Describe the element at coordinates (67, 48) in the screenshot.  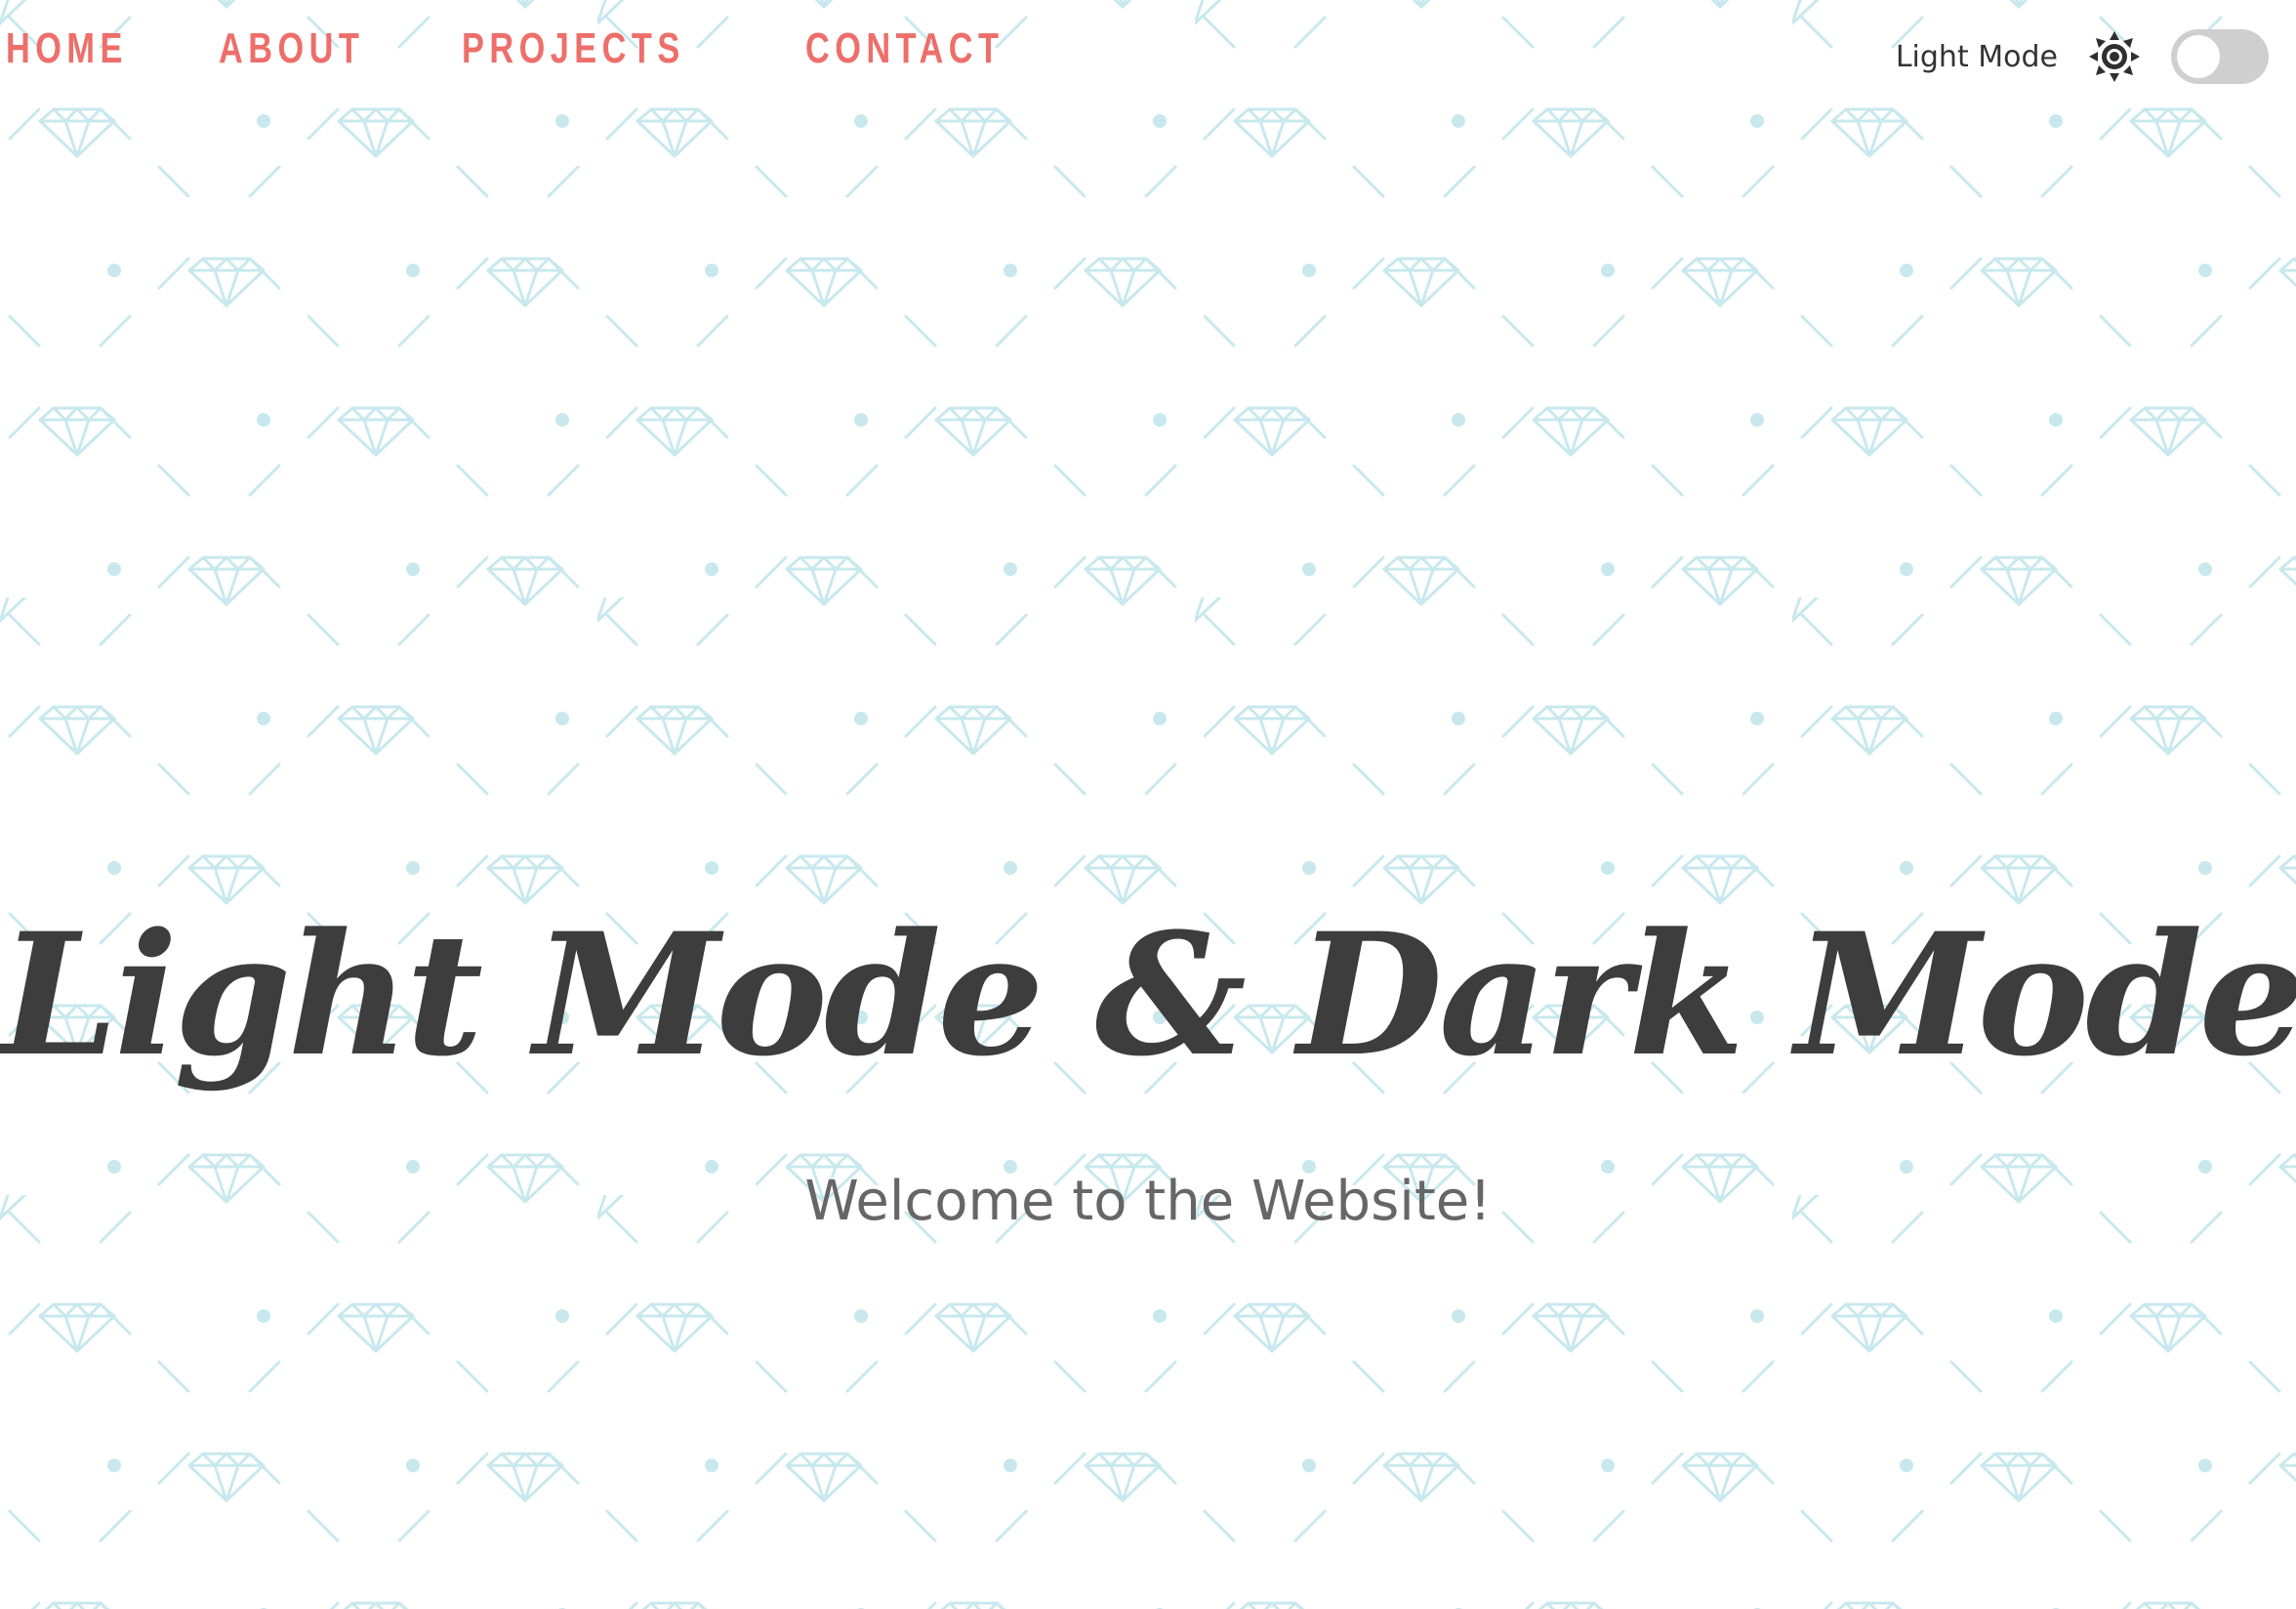
I see `nav-home-link: HOME` at that location.